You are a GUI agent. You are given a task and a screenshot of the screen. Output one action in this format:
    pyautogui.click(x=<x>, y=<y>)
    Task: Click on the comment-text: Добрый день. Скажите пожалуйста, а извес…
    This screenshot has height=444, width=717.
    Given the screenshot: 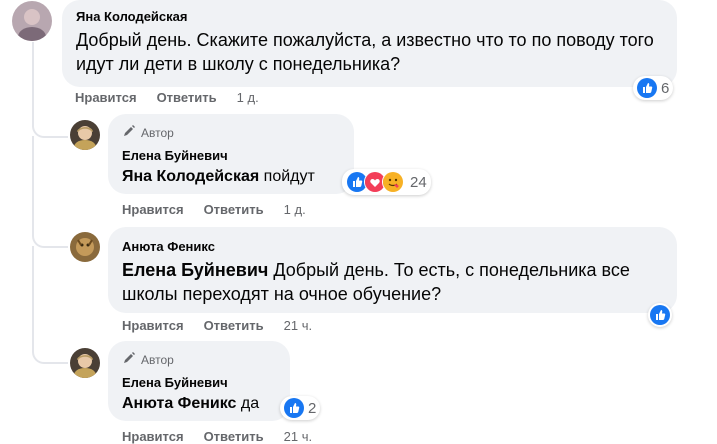 What is the action you would take?
    pyautogui.click(x=365, y=52)
    